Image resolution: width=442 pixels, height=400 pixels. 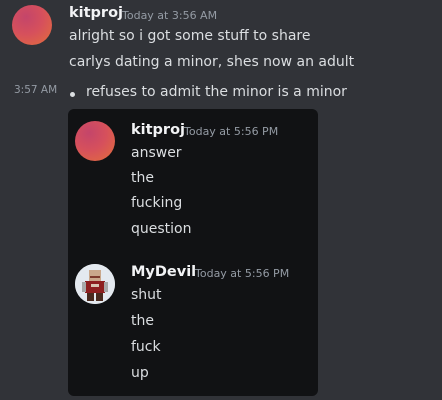 I want to click on gradient-avatar-icon, so click(x=95, y=141).